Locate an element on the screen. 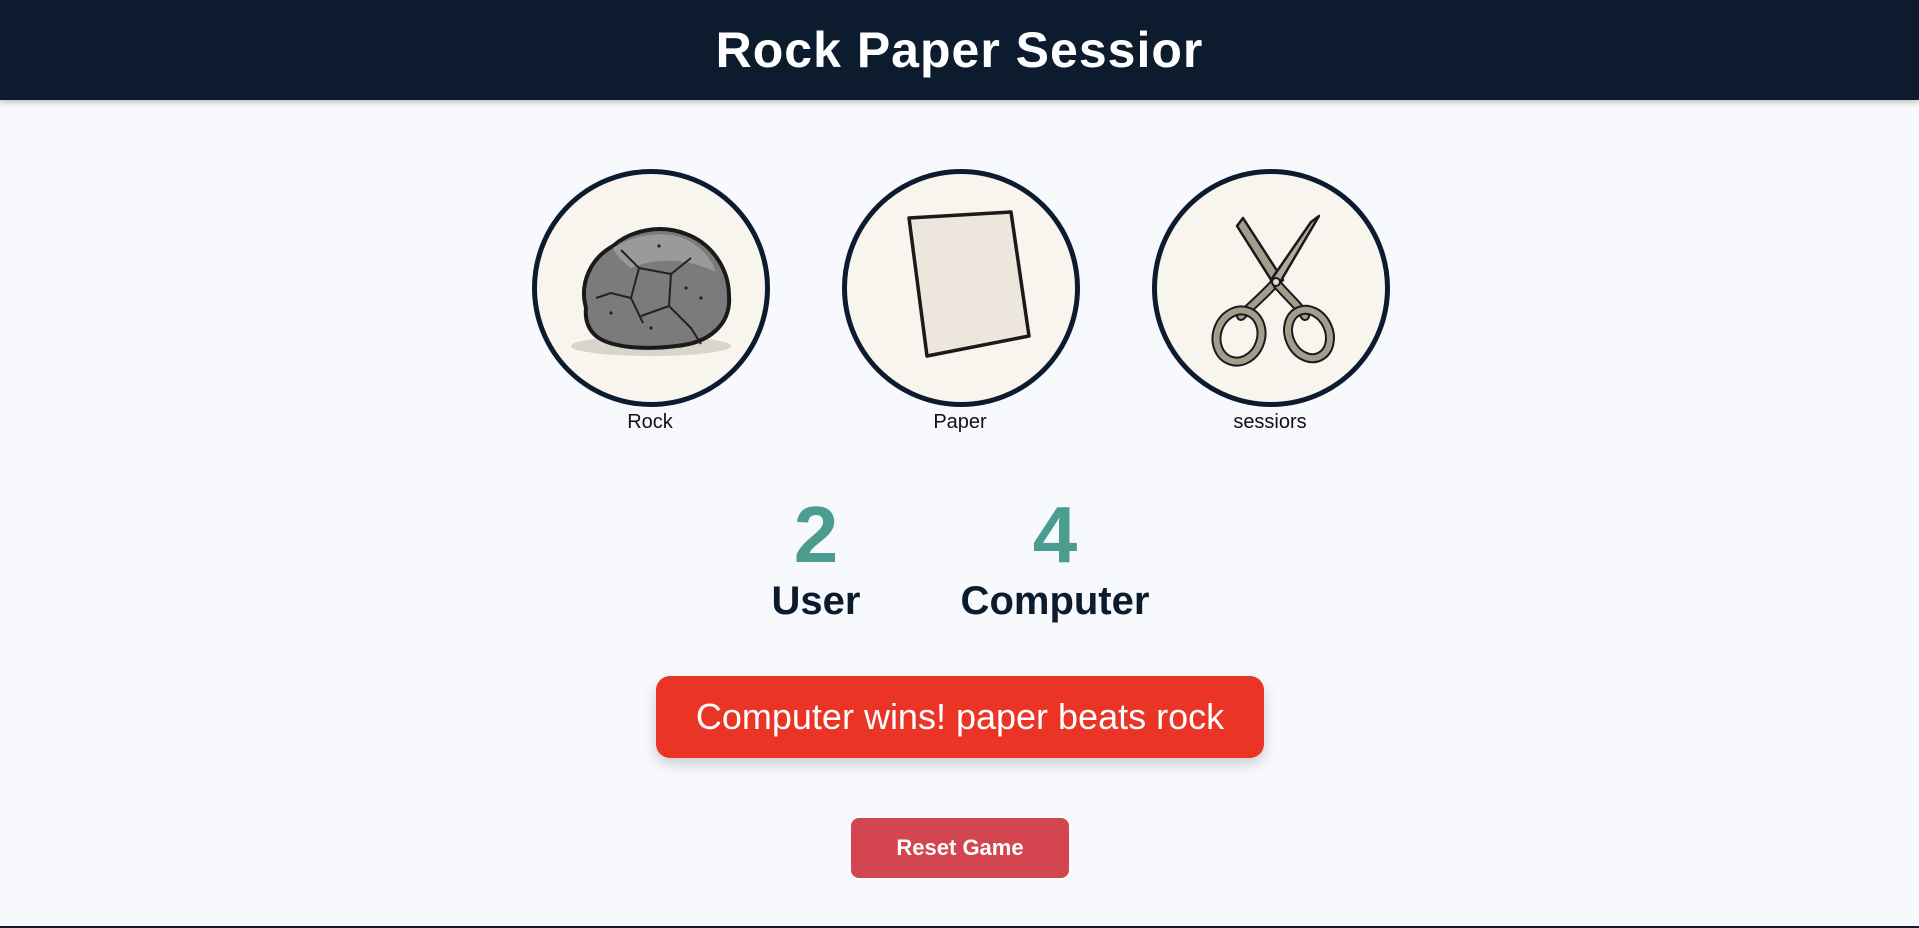 The image size is (1919, 928). scissors-button is located at coordinates (1271, 288).